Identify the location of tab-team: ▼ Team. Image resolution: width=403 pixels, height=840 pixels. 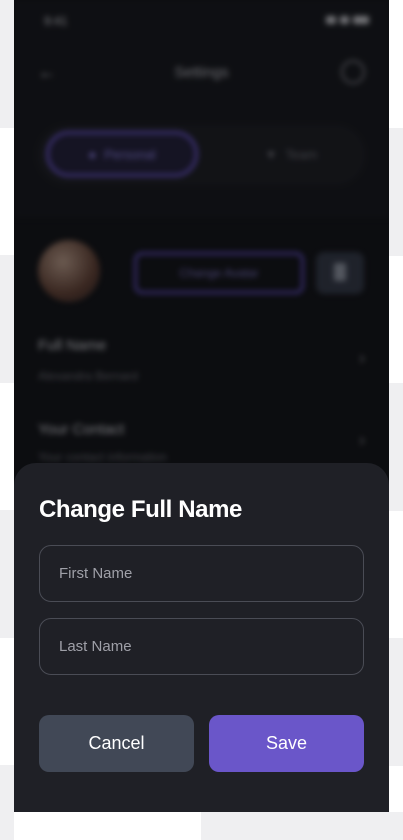
(291, 154).